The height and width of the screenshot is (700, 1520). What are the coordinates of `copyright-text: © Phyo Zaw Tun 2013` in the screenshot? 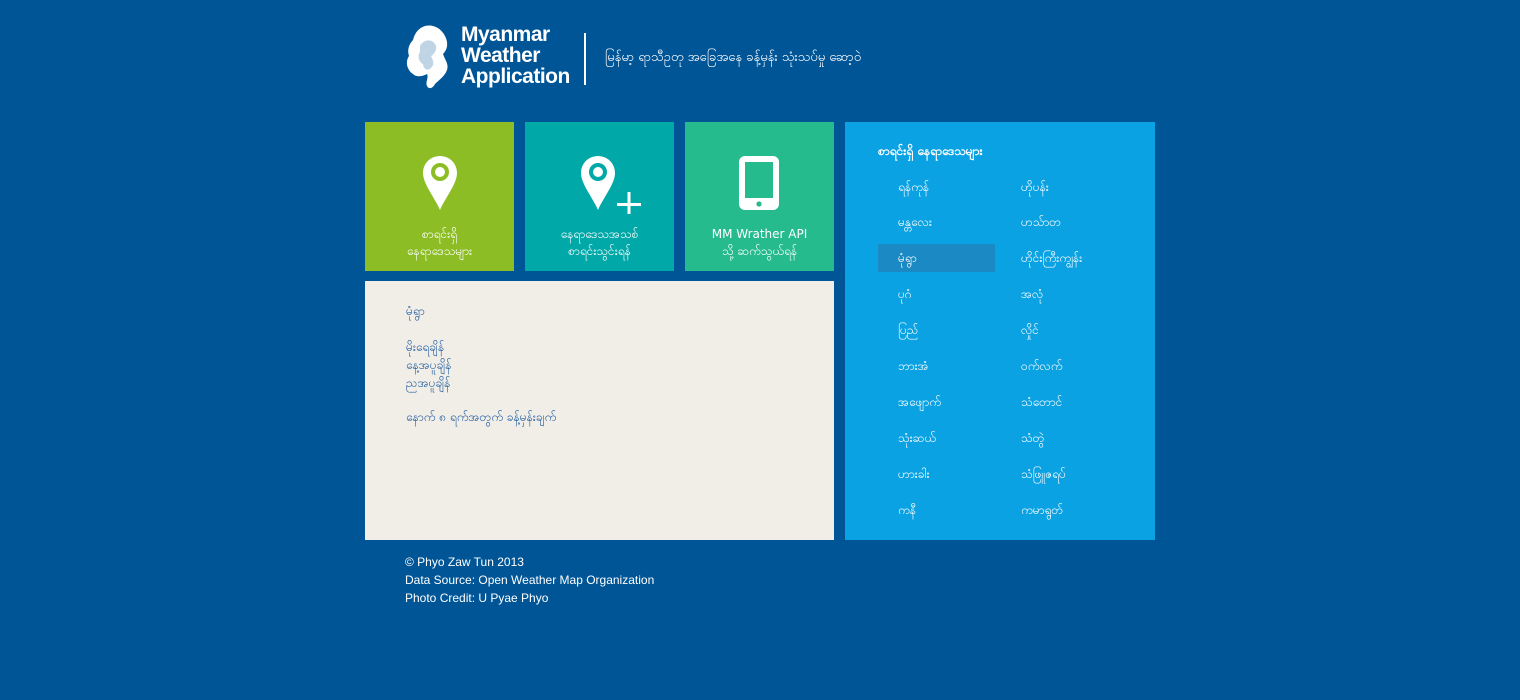 It's located at (464, 562).